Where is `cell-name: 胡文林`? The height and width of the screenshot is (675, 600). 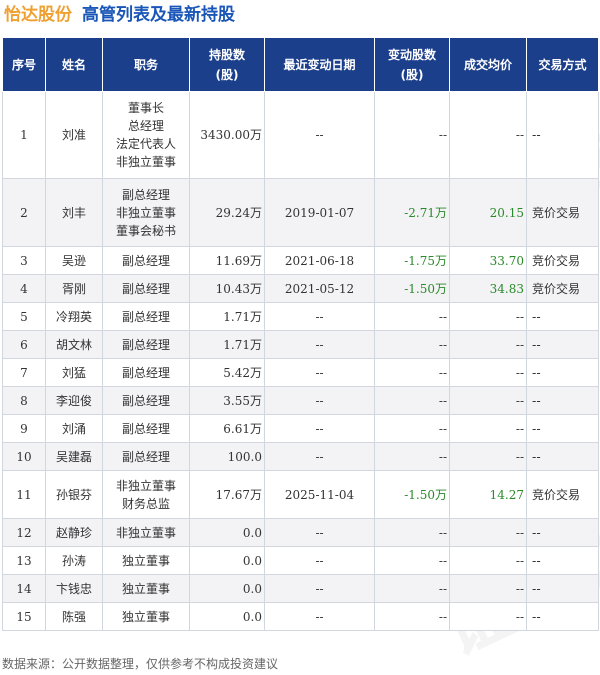 cell-name: 胡文林 is located at coordinates (74, 344).